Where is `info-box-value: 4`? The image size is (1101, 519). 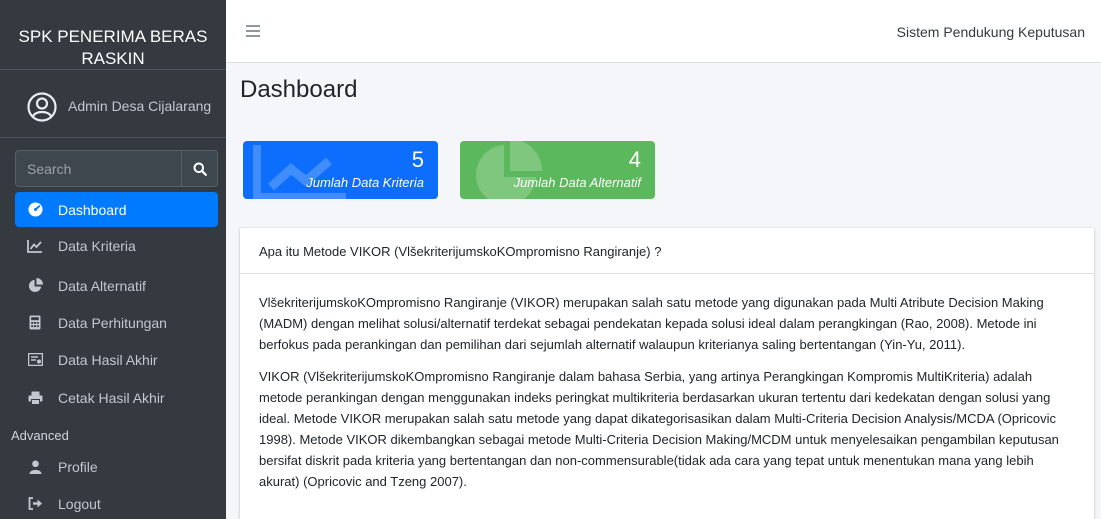 info-box-value: 4 is located at coordinates (634, 159).